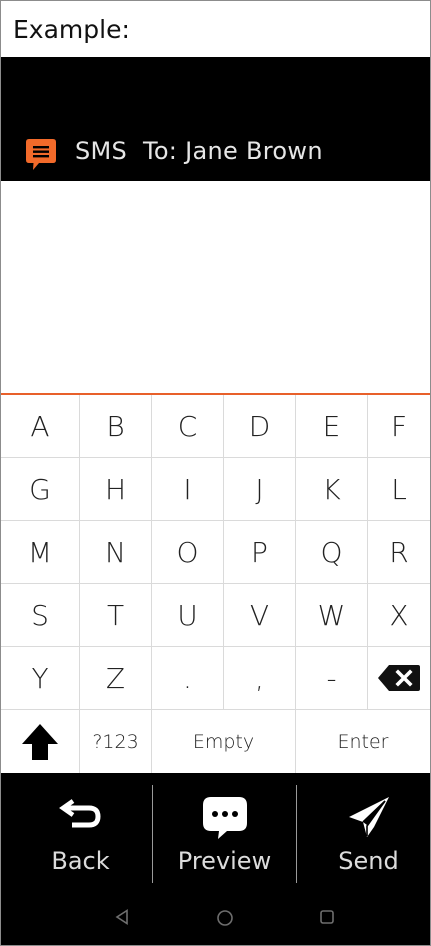 Image resolution: width=431 pixels, height=946 pixels. I want to click on back-button: Back, so click(80, 832).